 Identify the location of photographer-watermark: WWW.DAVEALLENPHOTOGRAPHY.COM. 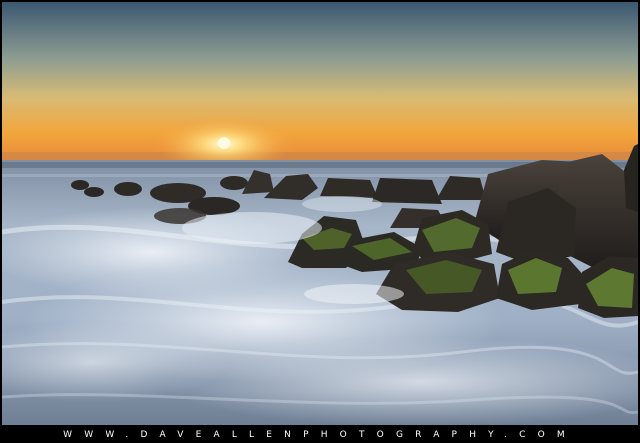
(320, 434).